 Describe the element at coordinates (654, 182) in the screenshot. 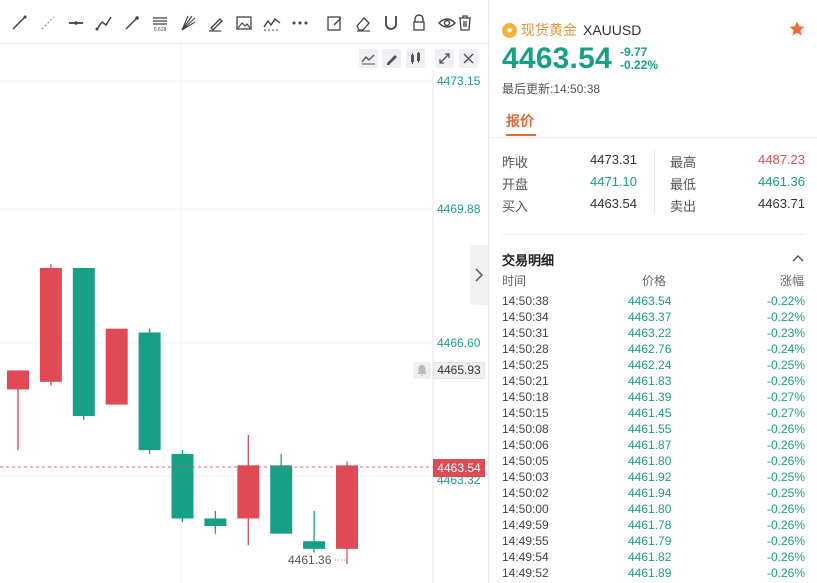

I see `stats-divider` at that location.